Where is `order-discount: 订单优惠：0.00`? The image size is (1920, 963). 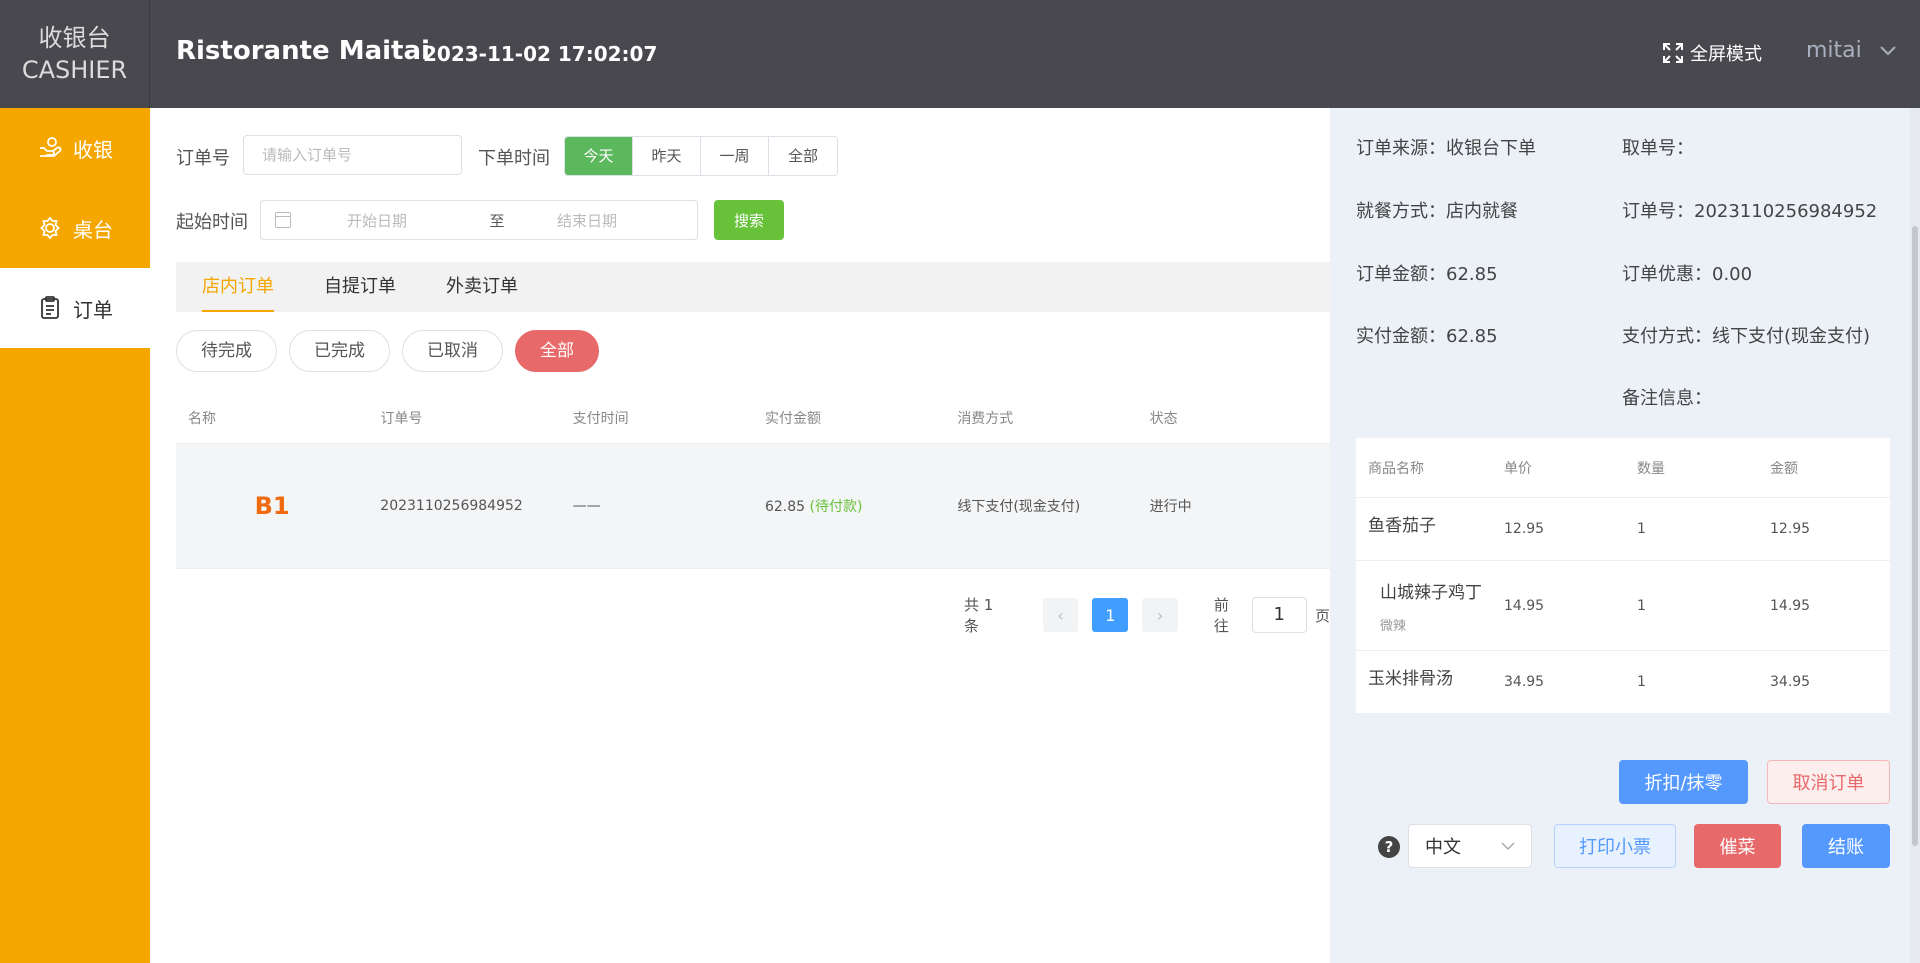 order-discount: 订单优惠：0.00 is located at coordinates (1687, 274).